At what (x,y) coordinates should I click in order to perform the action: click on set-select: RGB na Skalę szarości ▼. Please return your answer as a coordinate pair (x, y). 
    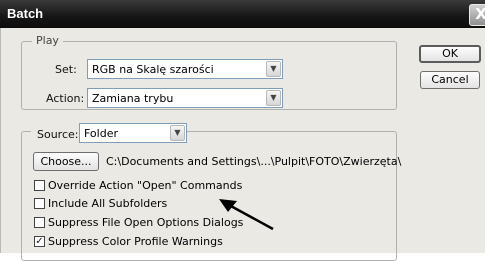
    Looking at the image, I should click on (185, 69).